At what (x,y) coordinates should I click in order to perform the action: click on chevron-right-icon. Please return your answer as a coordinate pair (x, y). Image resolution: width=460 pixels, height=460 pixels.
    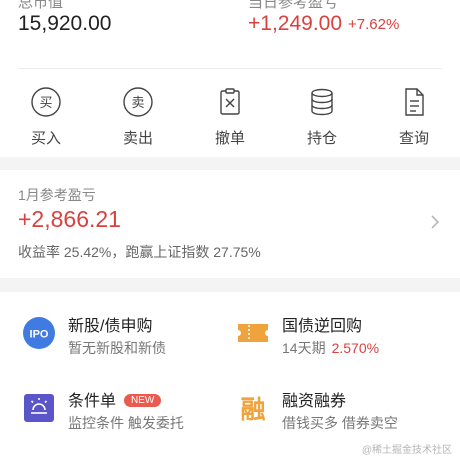
    Looking at the image, I should click on (435, 222).